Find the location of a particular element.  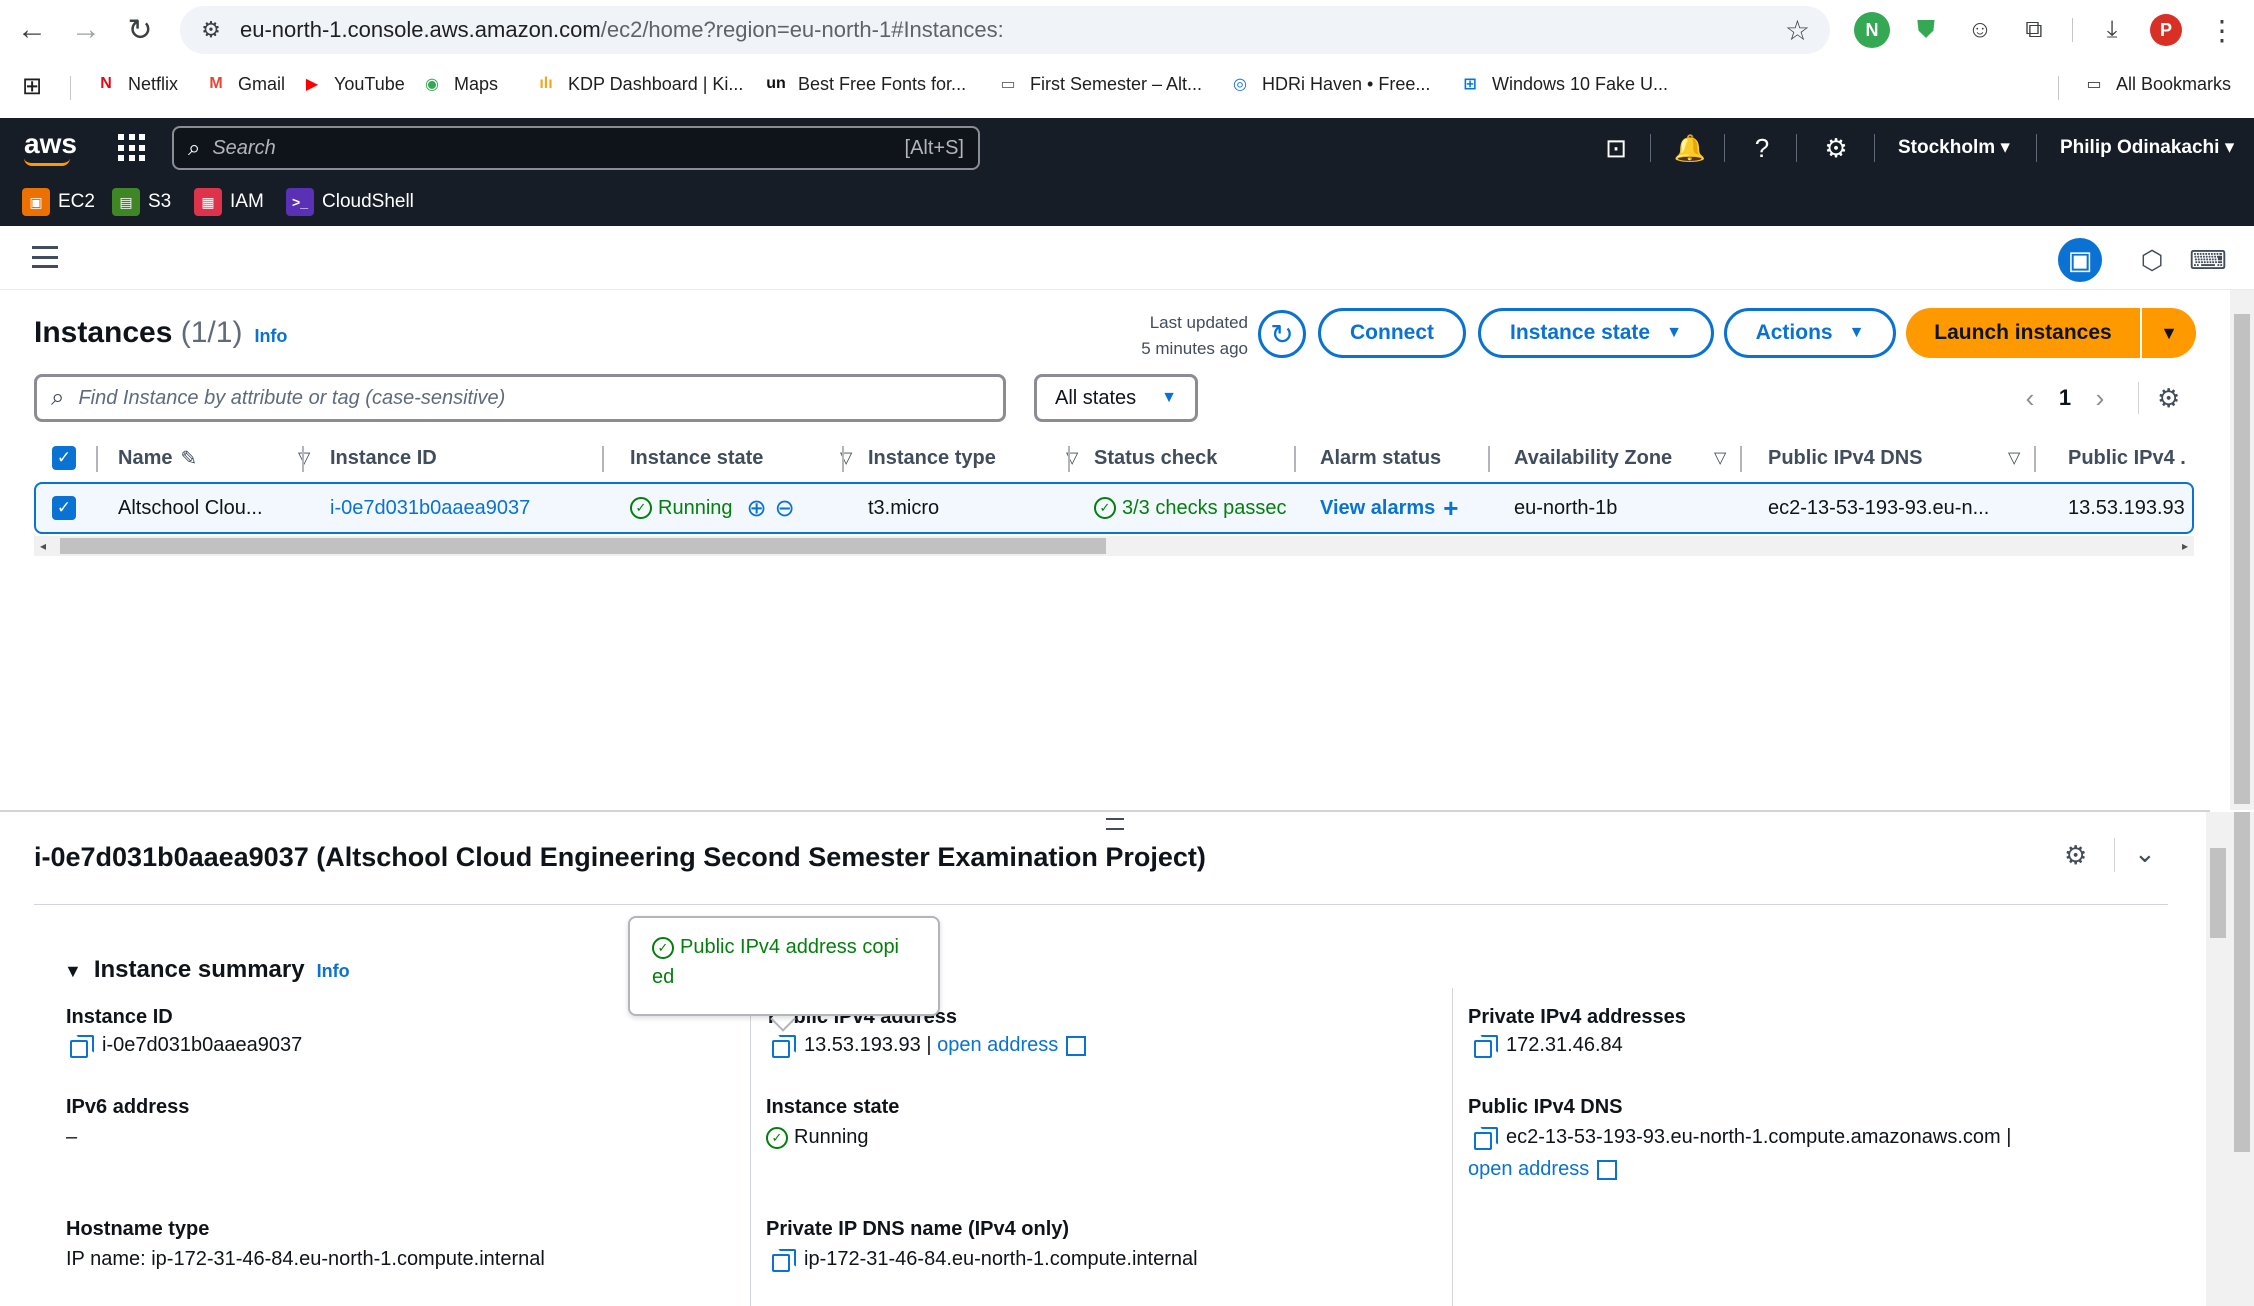

launch-instances-button: Launch instances is located at coordinates (2023, 333).